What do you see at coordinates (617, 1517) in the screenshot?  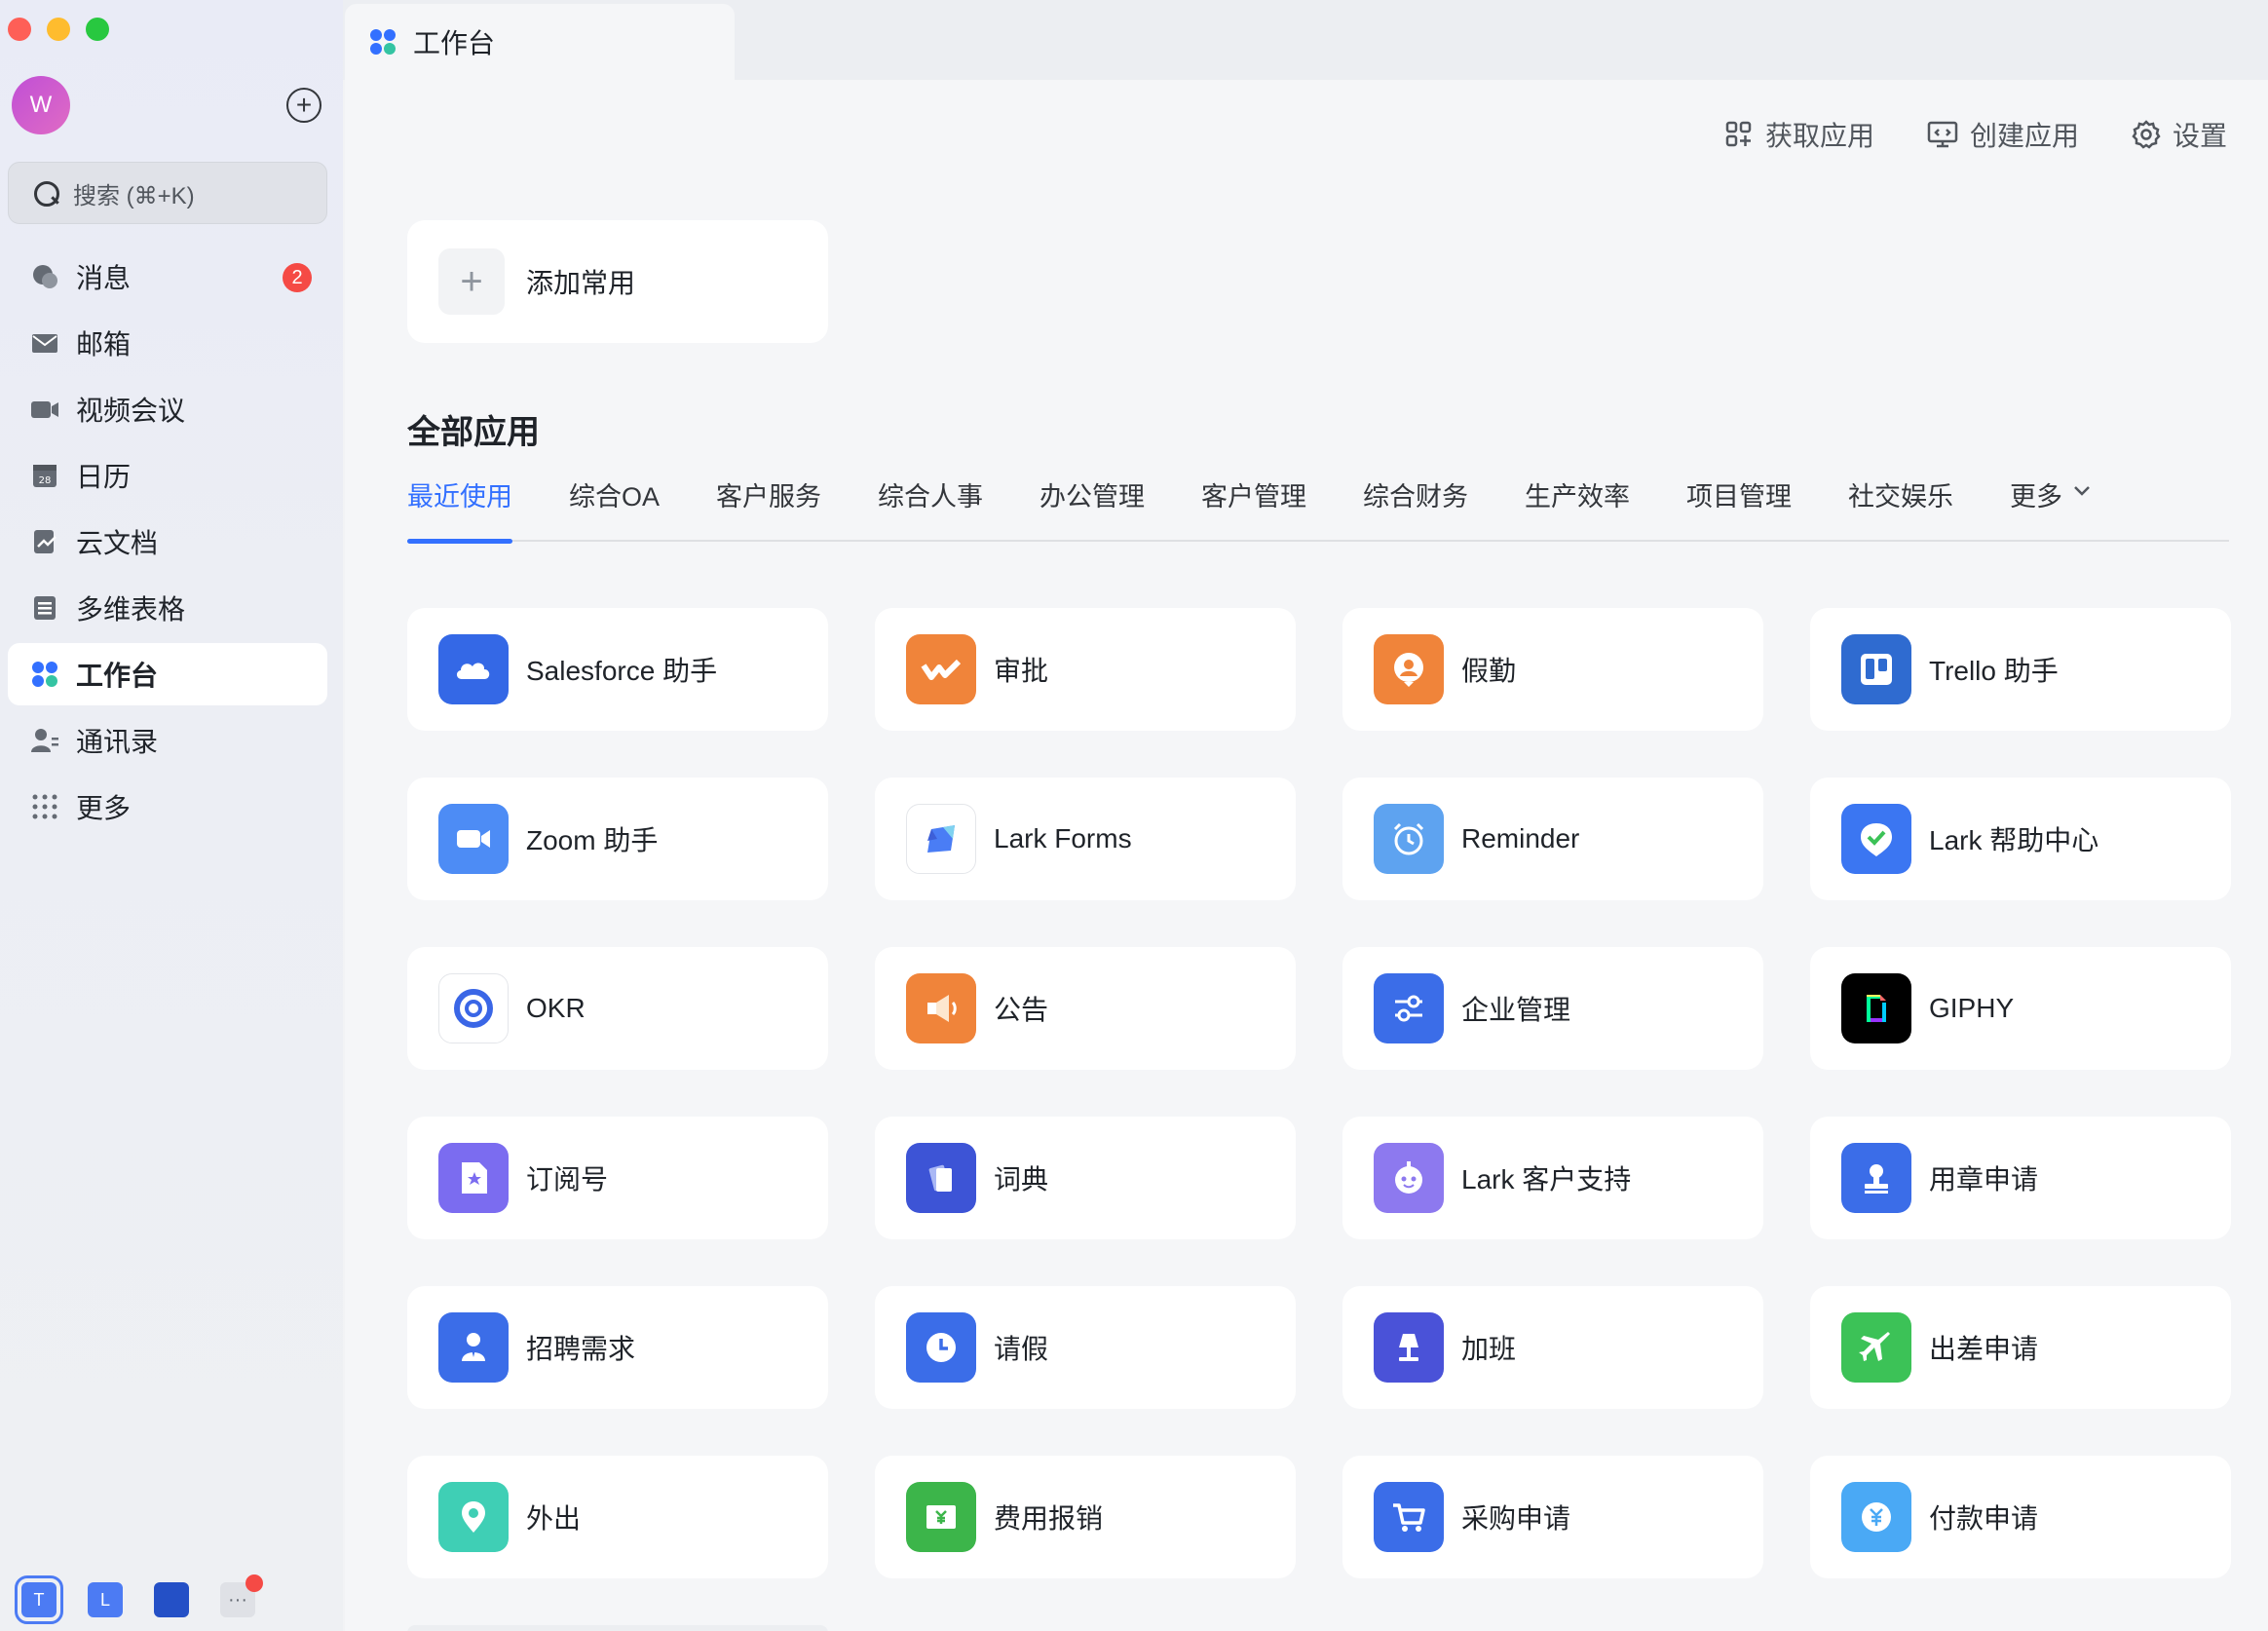 I see `app-card: 外出` at bounding box center [617, 1517].